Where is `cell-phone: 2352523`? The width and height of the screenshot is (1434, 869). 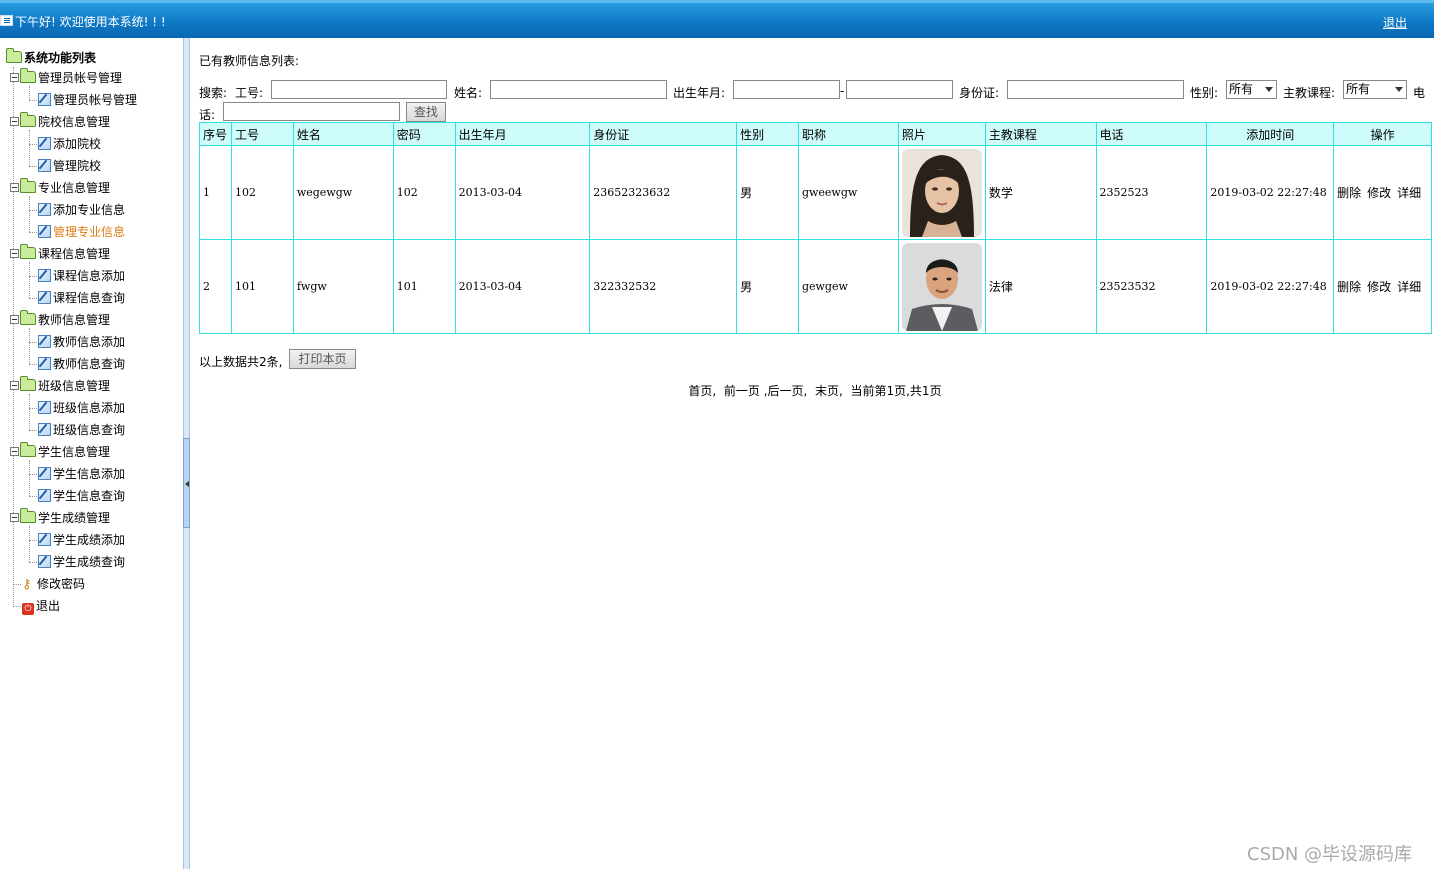 cell-phone: 2352523 is located at coordinates (1151, 192).